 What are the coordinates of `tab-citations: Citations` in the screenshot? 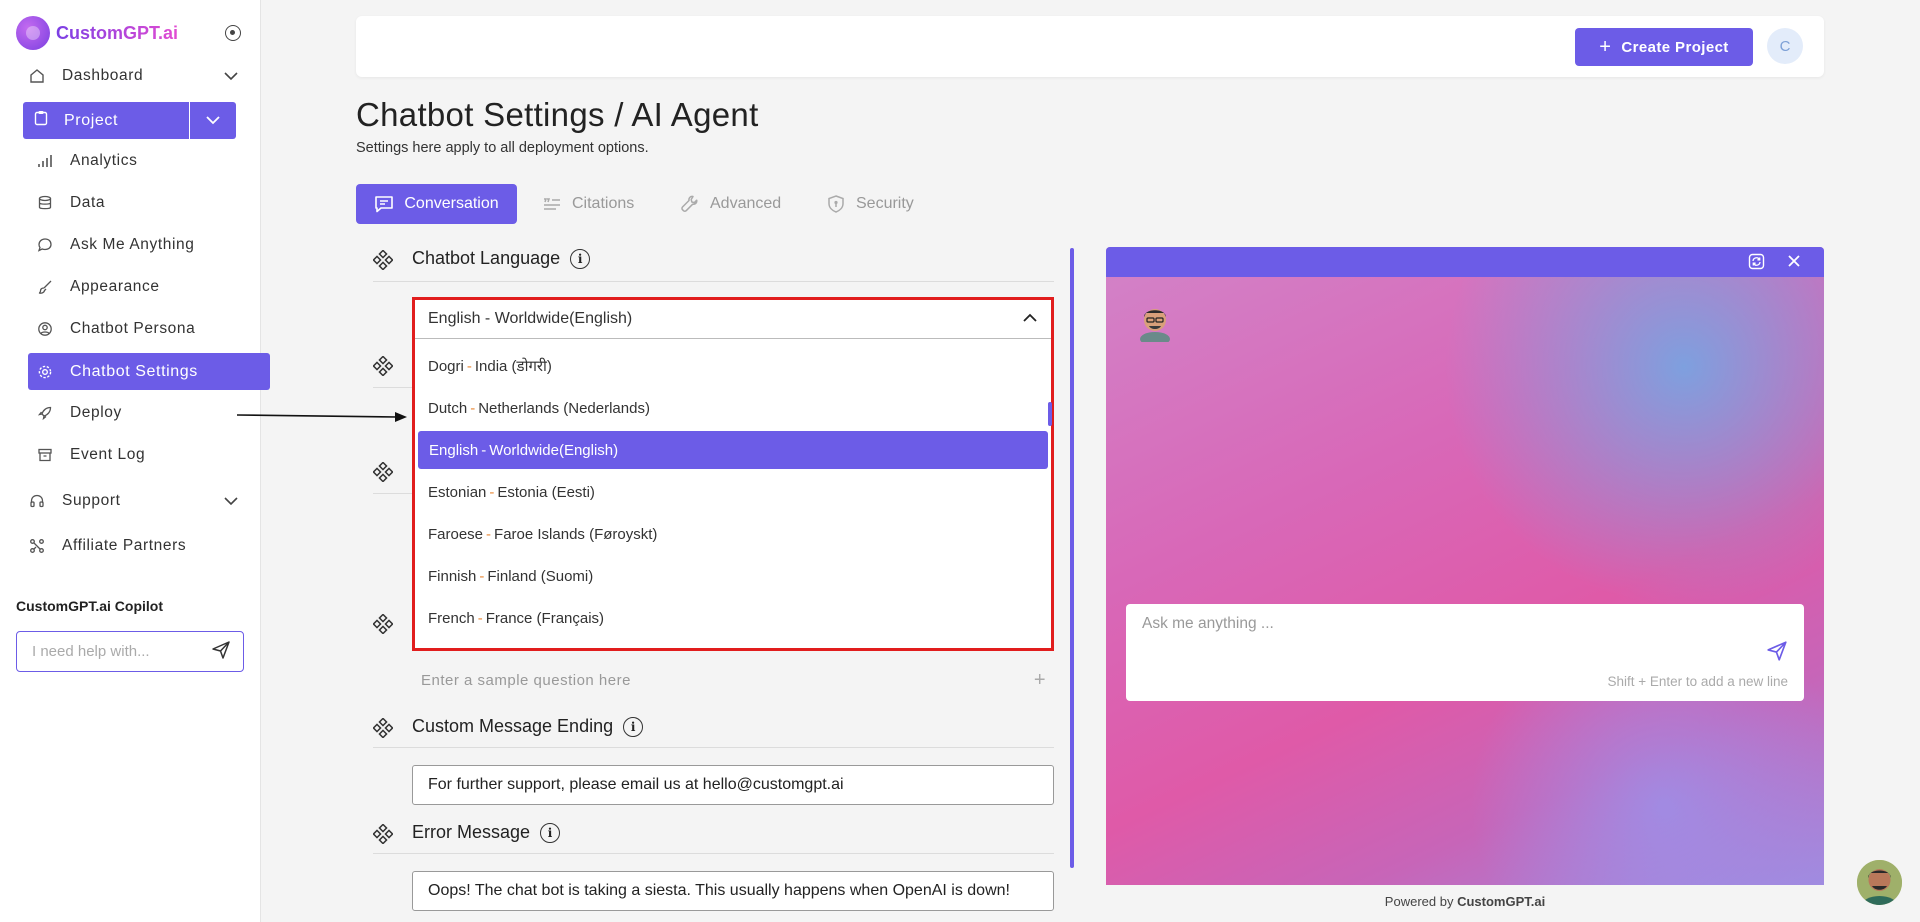 It's located at (588, 204).